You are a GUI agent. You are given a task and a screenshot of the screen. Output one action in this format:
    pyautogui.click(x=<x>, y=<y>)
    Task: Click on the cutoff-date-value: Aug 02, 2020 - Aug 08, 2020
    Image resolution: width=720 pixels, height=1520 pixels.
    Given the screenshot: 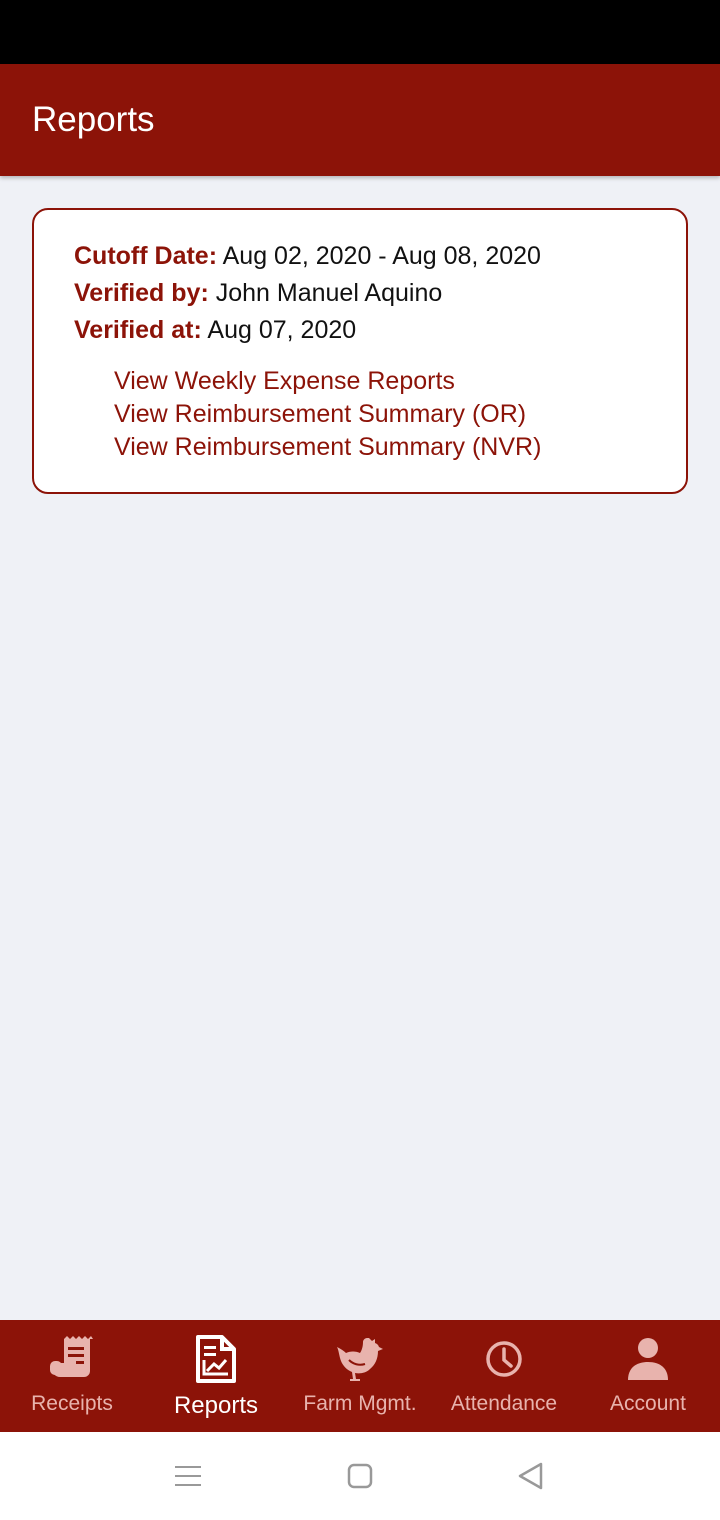 What is the action you would take?
    pyautogui.click(x=381, y=256)
    